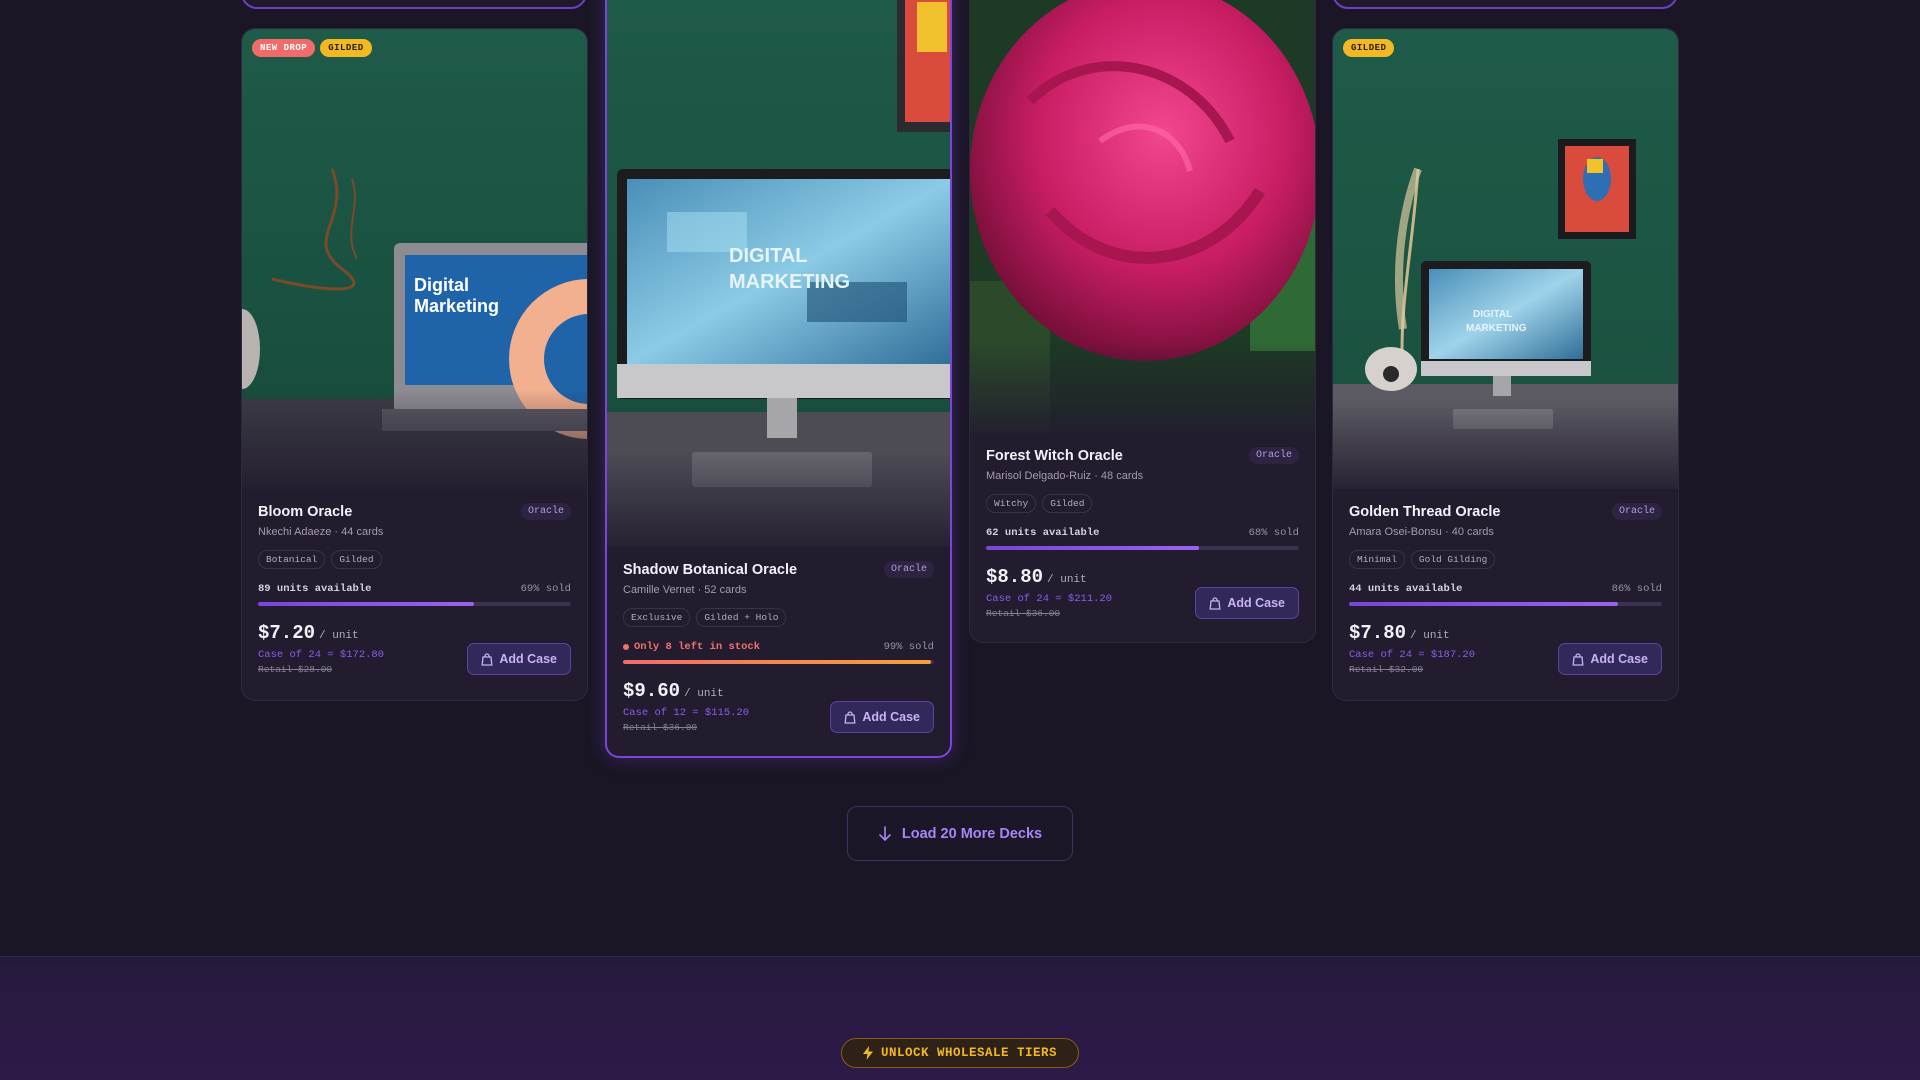  I want to click on sold-label: 68% sold, so click(1273, 533).